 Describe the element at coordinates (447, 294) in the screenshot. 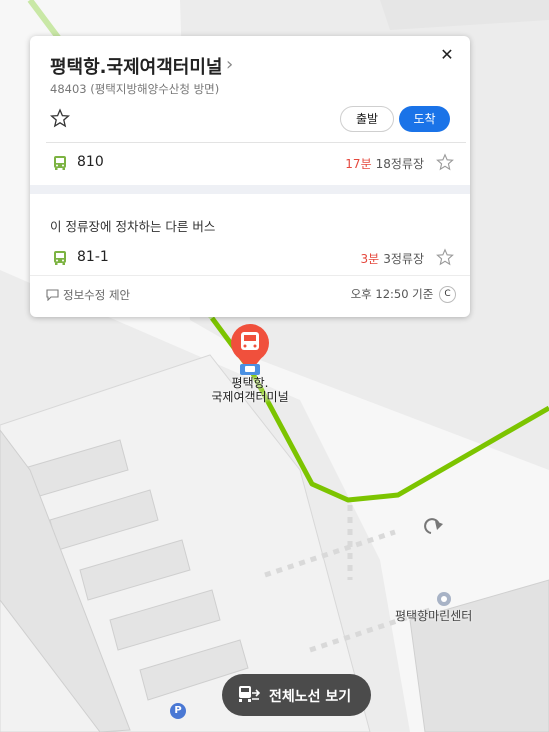

I see `refresh-icon: C` at that location.